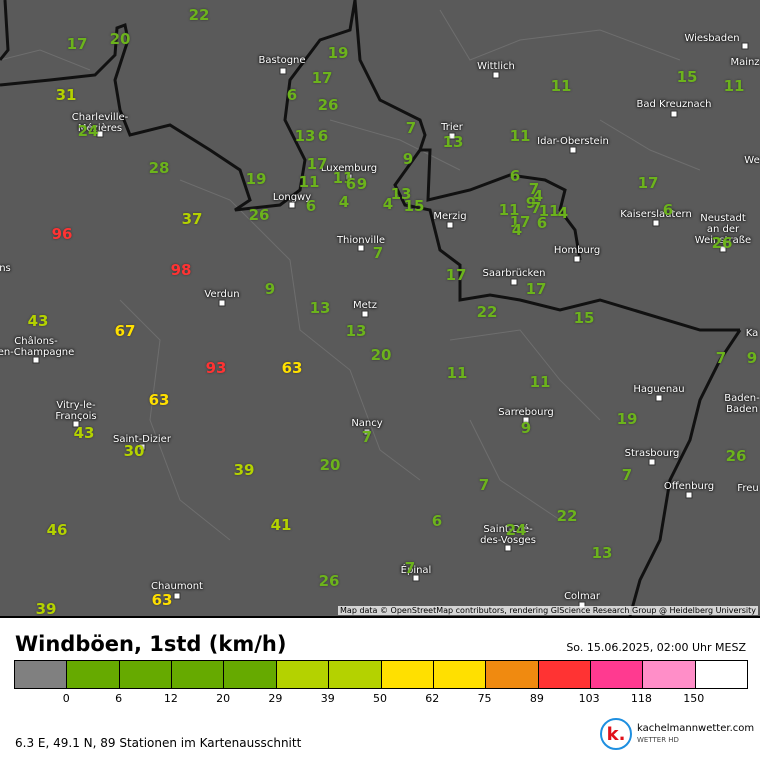  I want to click on station-value: 98, so click(181, 270).